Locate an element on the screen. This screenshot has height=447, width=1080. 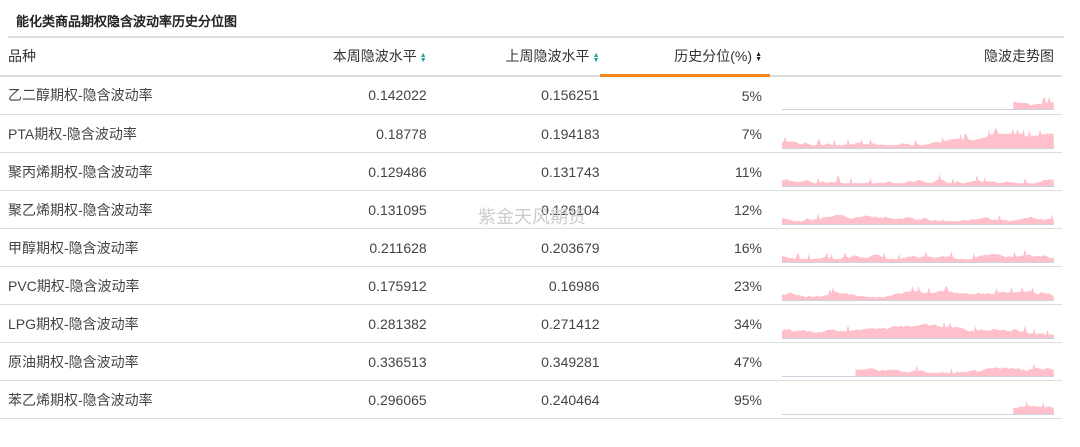
this-week-iv: 0.211628 is located at coordinates (330, 247).